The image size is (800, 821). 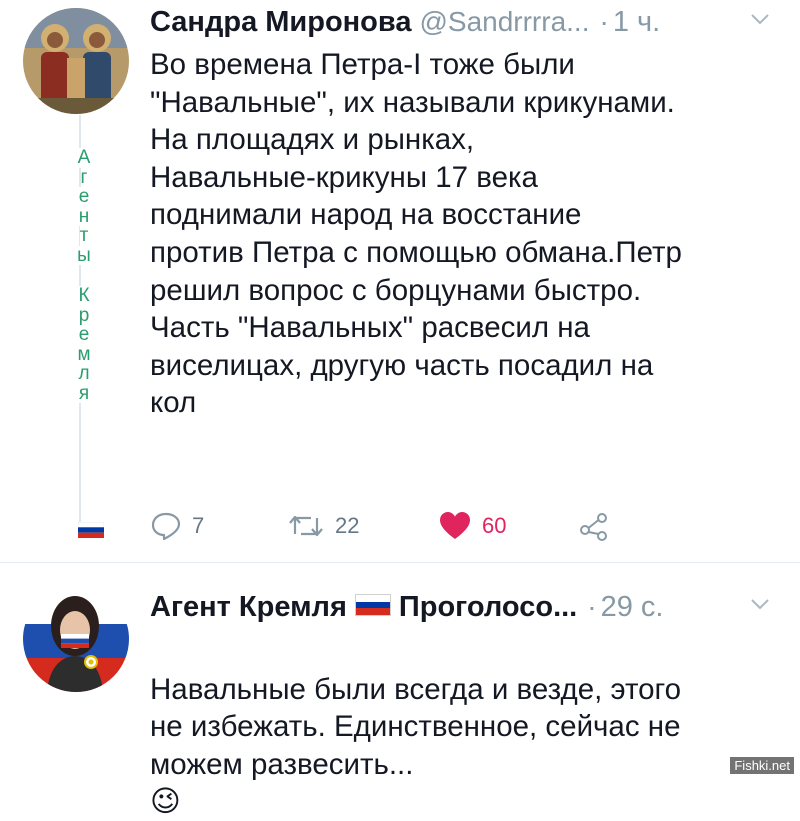 I want to click on heart-icon, so click(x=455, y=525).